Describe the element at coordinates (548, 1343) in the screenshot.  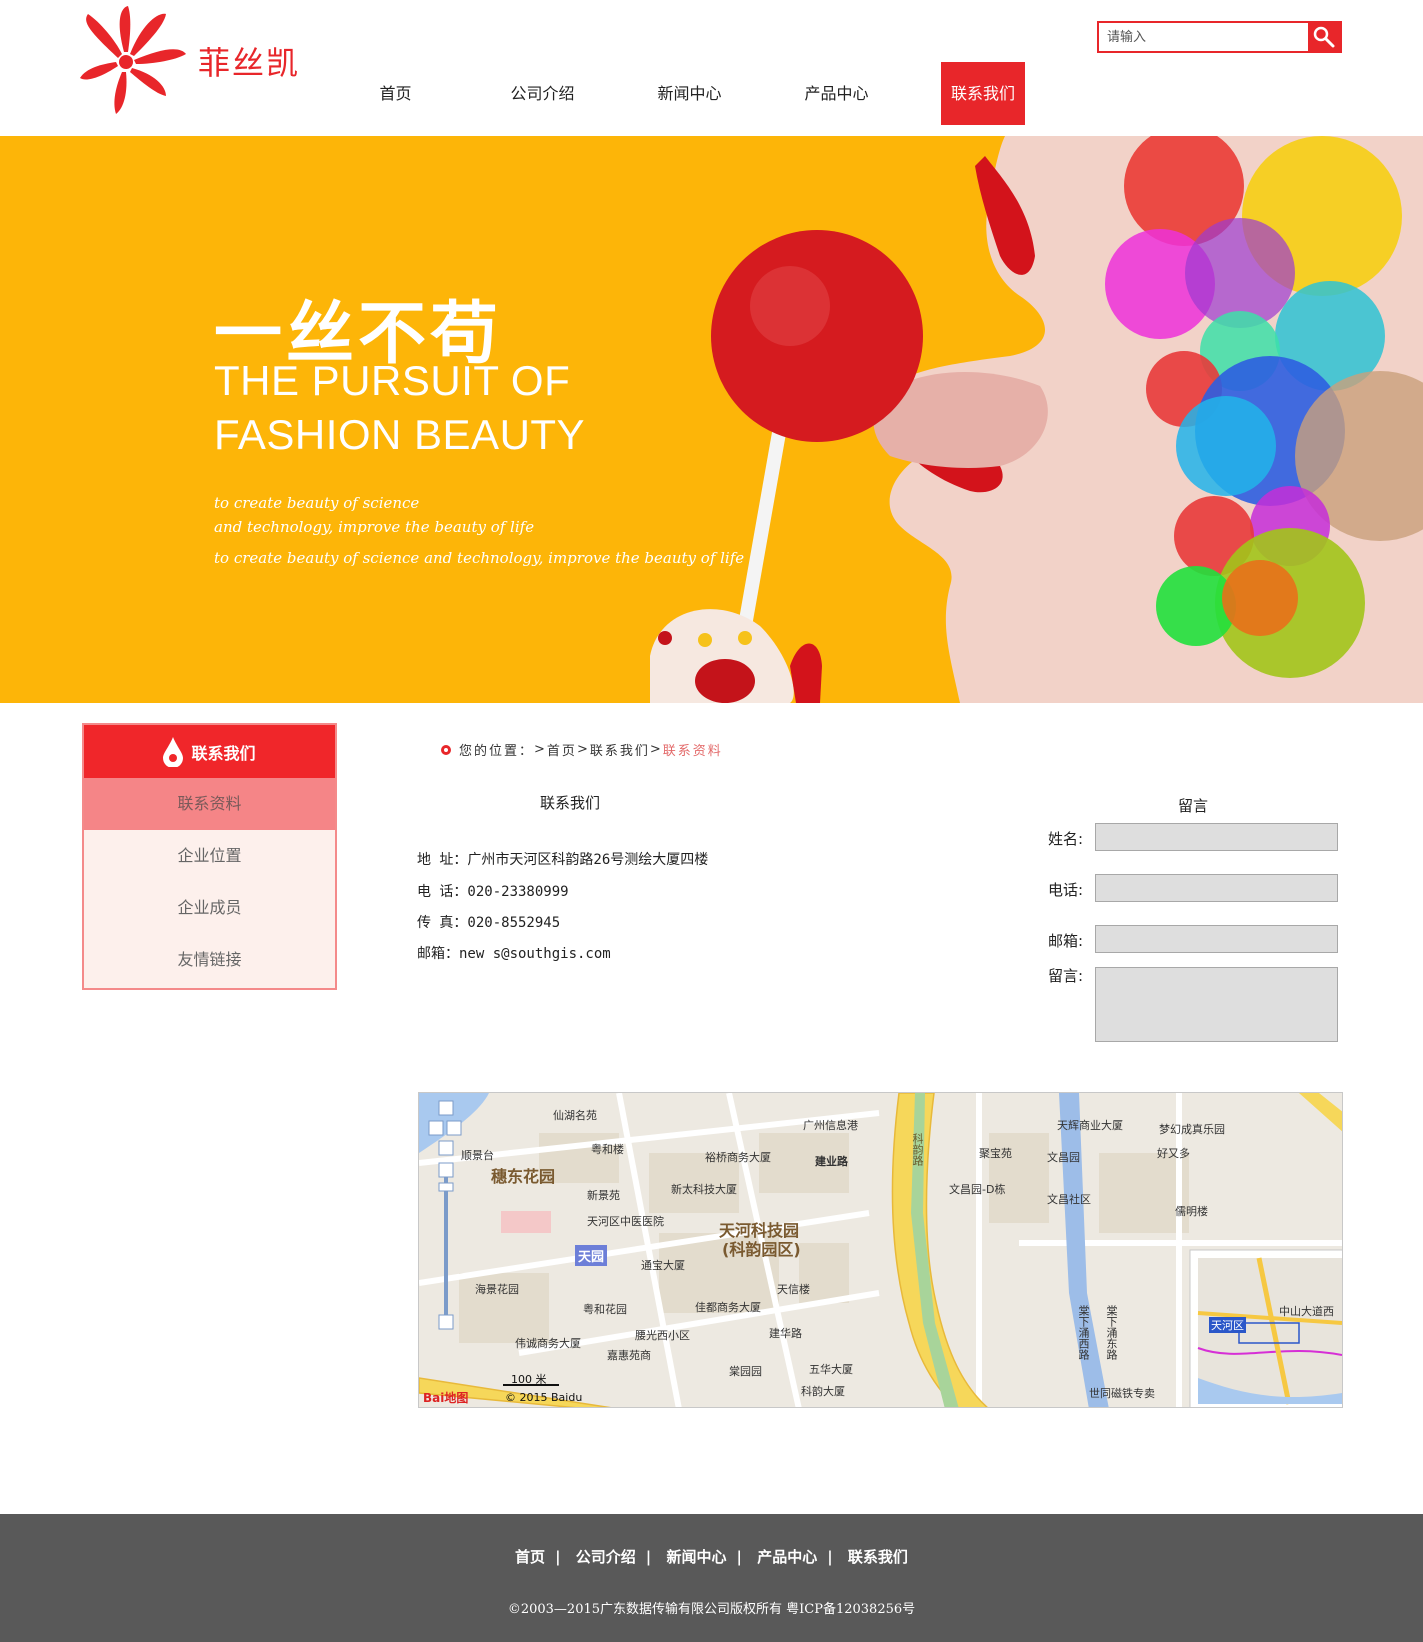
I see `map-label: 伟诚商务大厦` at that location.